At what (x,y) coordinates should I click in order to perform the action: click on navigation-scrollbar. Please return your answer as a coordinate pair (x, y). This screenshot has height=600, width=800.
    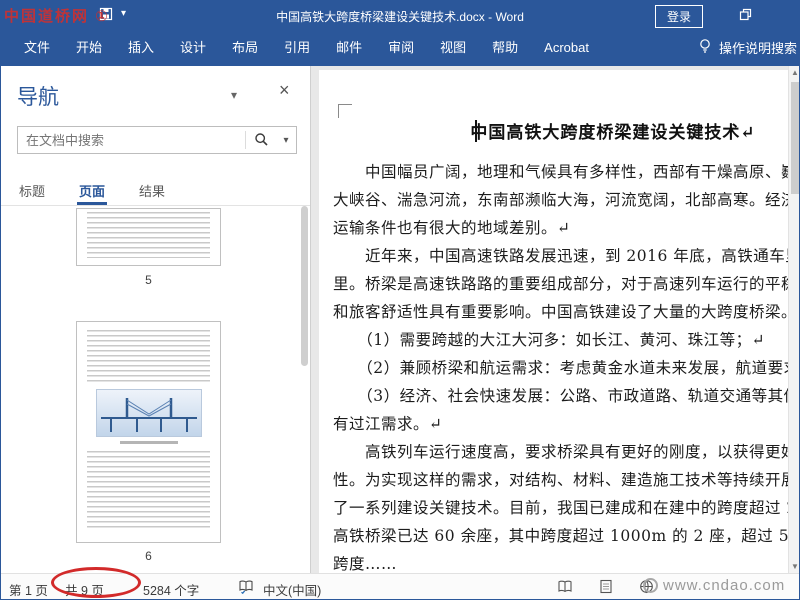
    Looking at the image, I should click on (304, 286).